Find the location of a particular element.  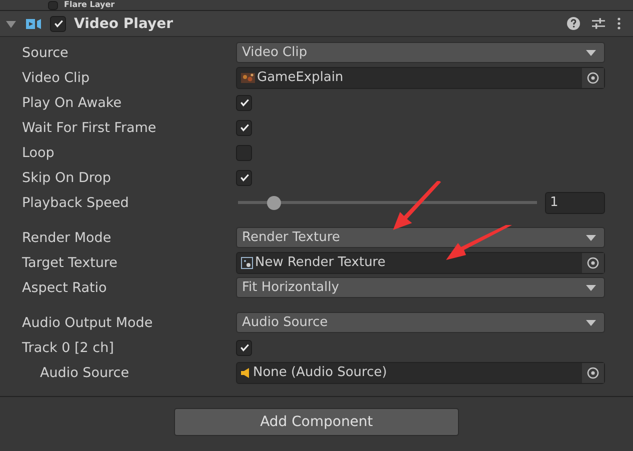

dropdown-field: Video Clip is located at coordinates (420, 52).